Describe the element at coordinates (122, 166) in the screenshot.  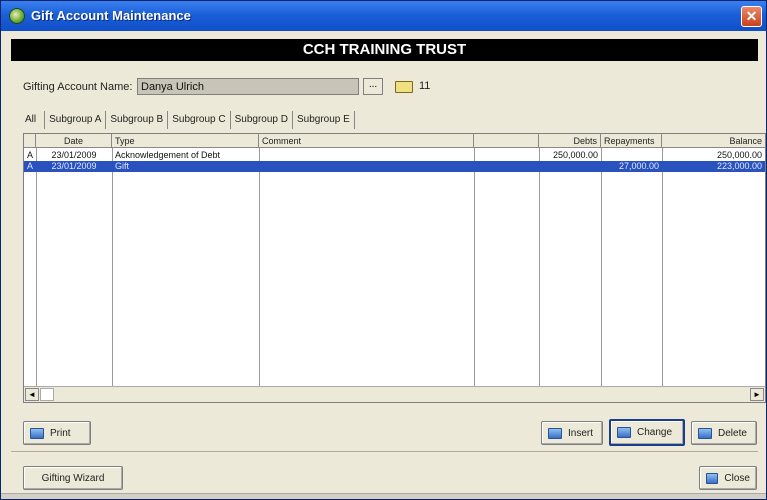
I see `cell-type: Gift` at that location.